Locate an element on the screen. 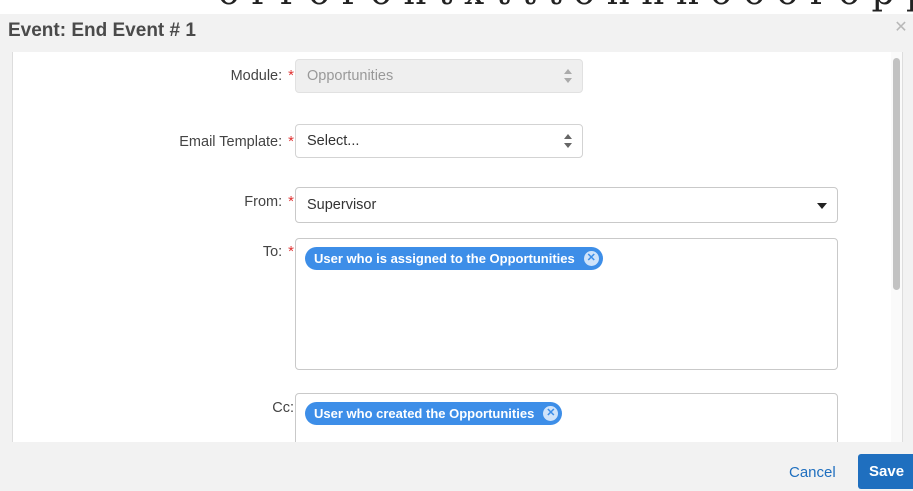 The width and height of the screenshot is (913, 491). cancel-button: Cancel is located at coordinates (812, 472).